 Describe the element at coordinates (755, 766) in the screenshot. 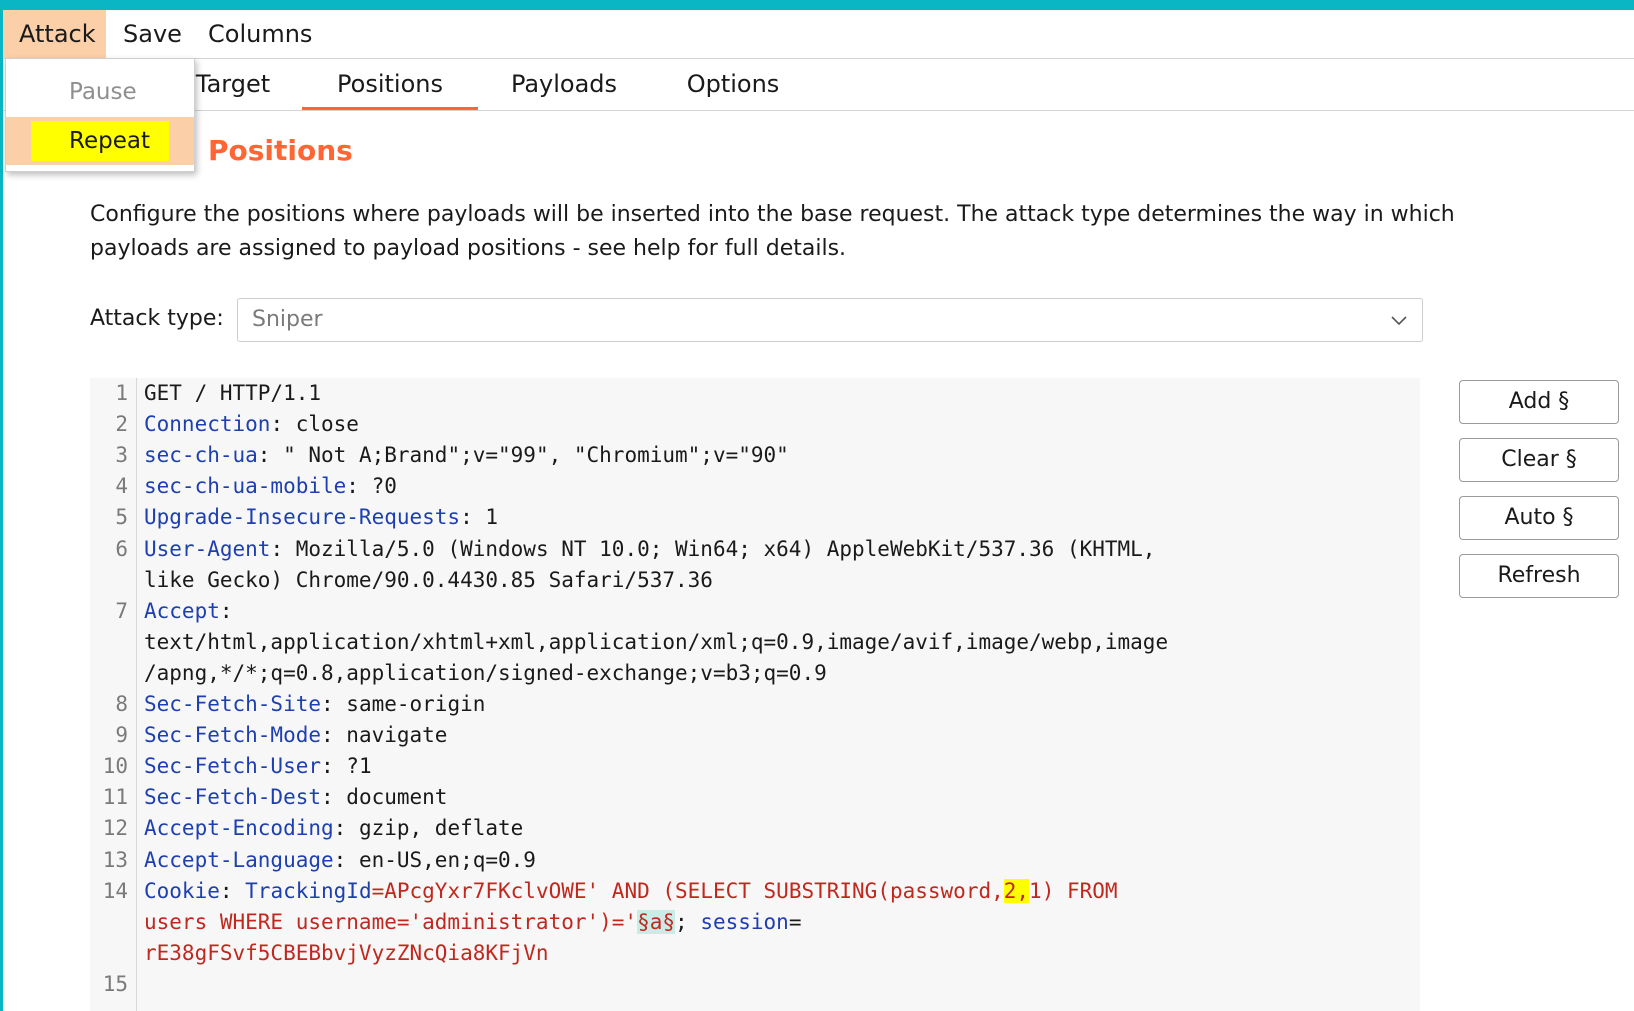

I see `request-line: 10 Sec-Fetch-User: ?1` at that location.